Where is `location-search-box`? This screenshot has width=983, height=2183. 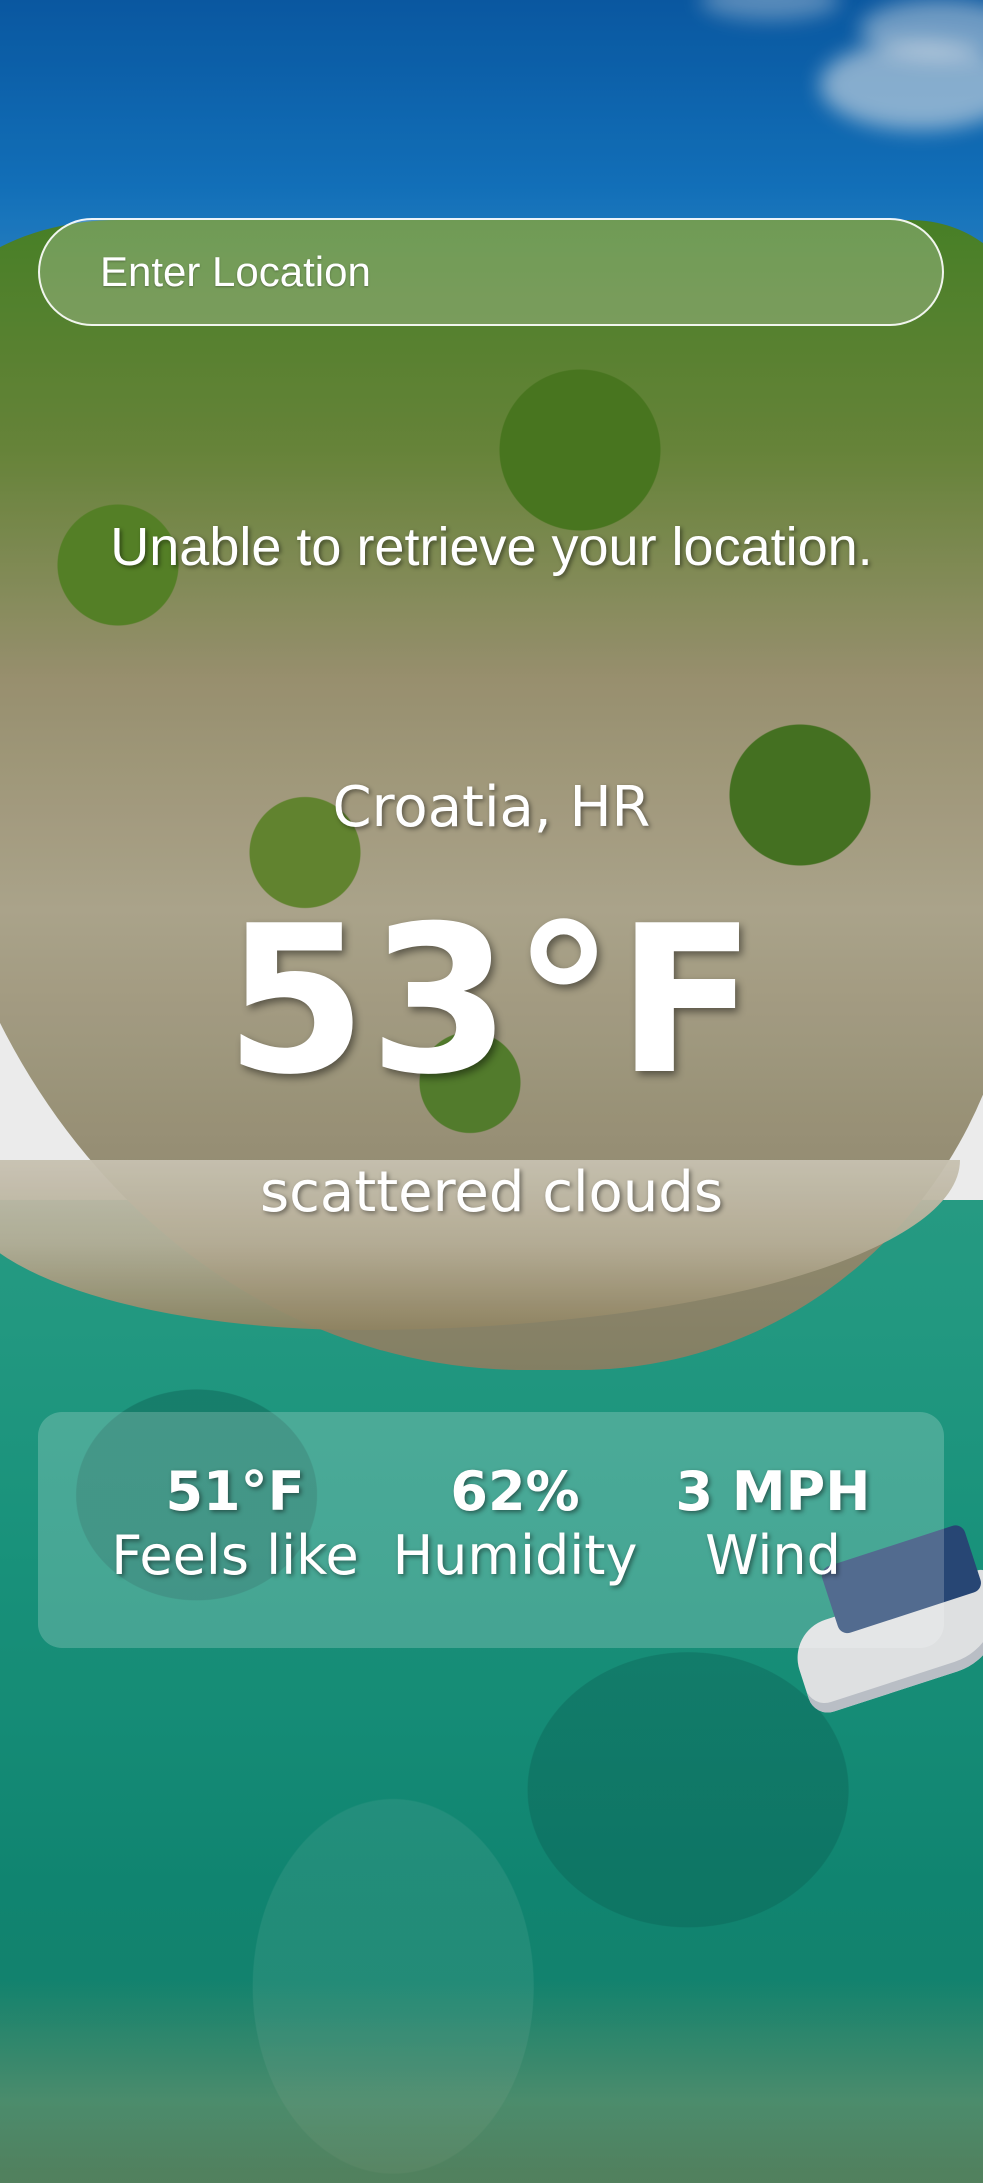 location-search-box is located at coordinates (491, 272).